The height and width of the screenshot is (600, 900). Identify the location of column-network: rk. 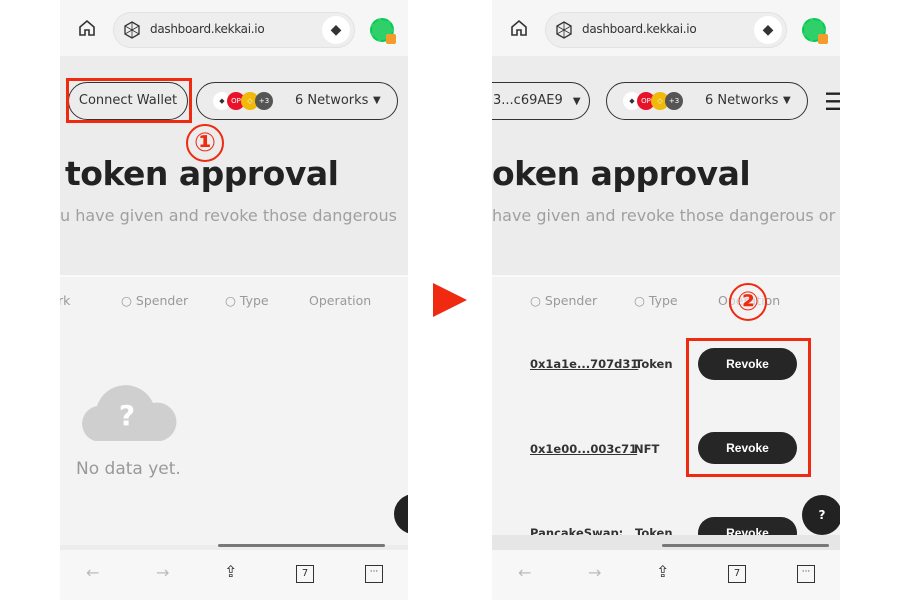
(65, 300).